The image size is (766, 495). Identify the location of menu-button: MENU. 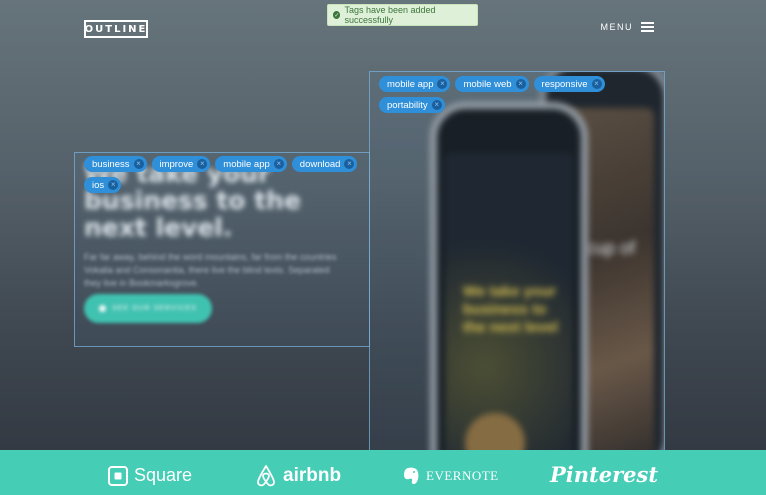
(627, 27).